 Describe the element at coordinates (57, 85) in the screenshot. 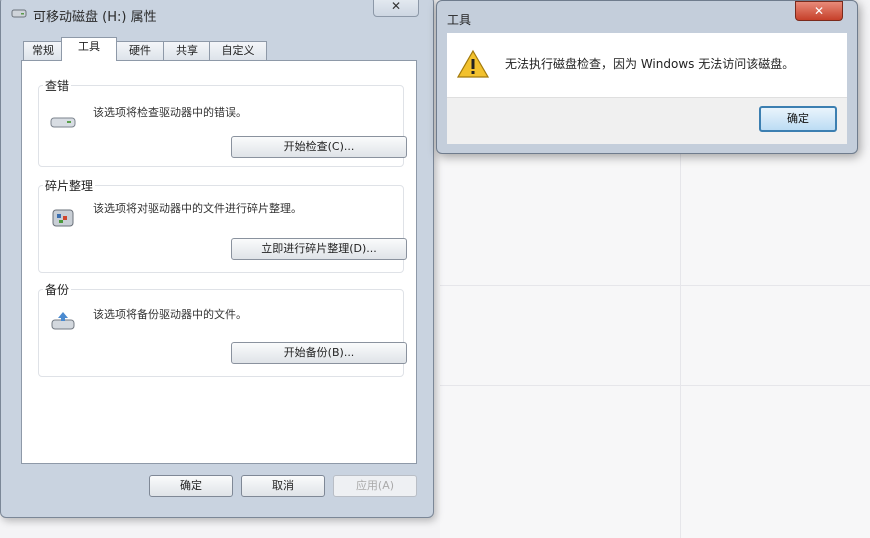

I see `group-label: 查错` at that location.